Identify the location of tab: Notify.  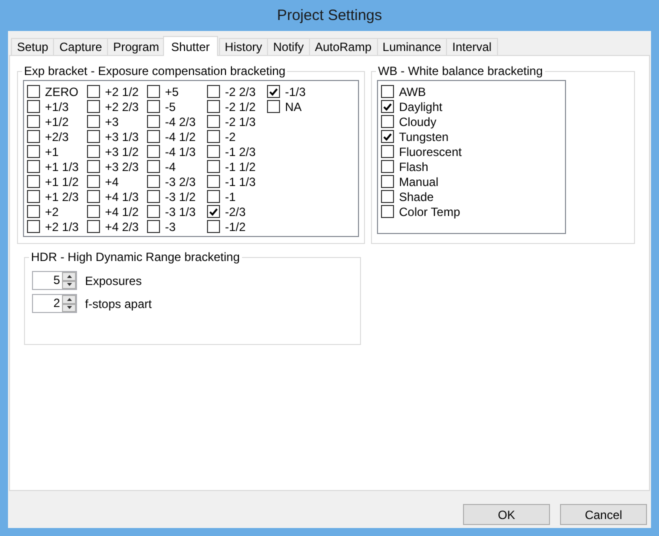
(288, 46).